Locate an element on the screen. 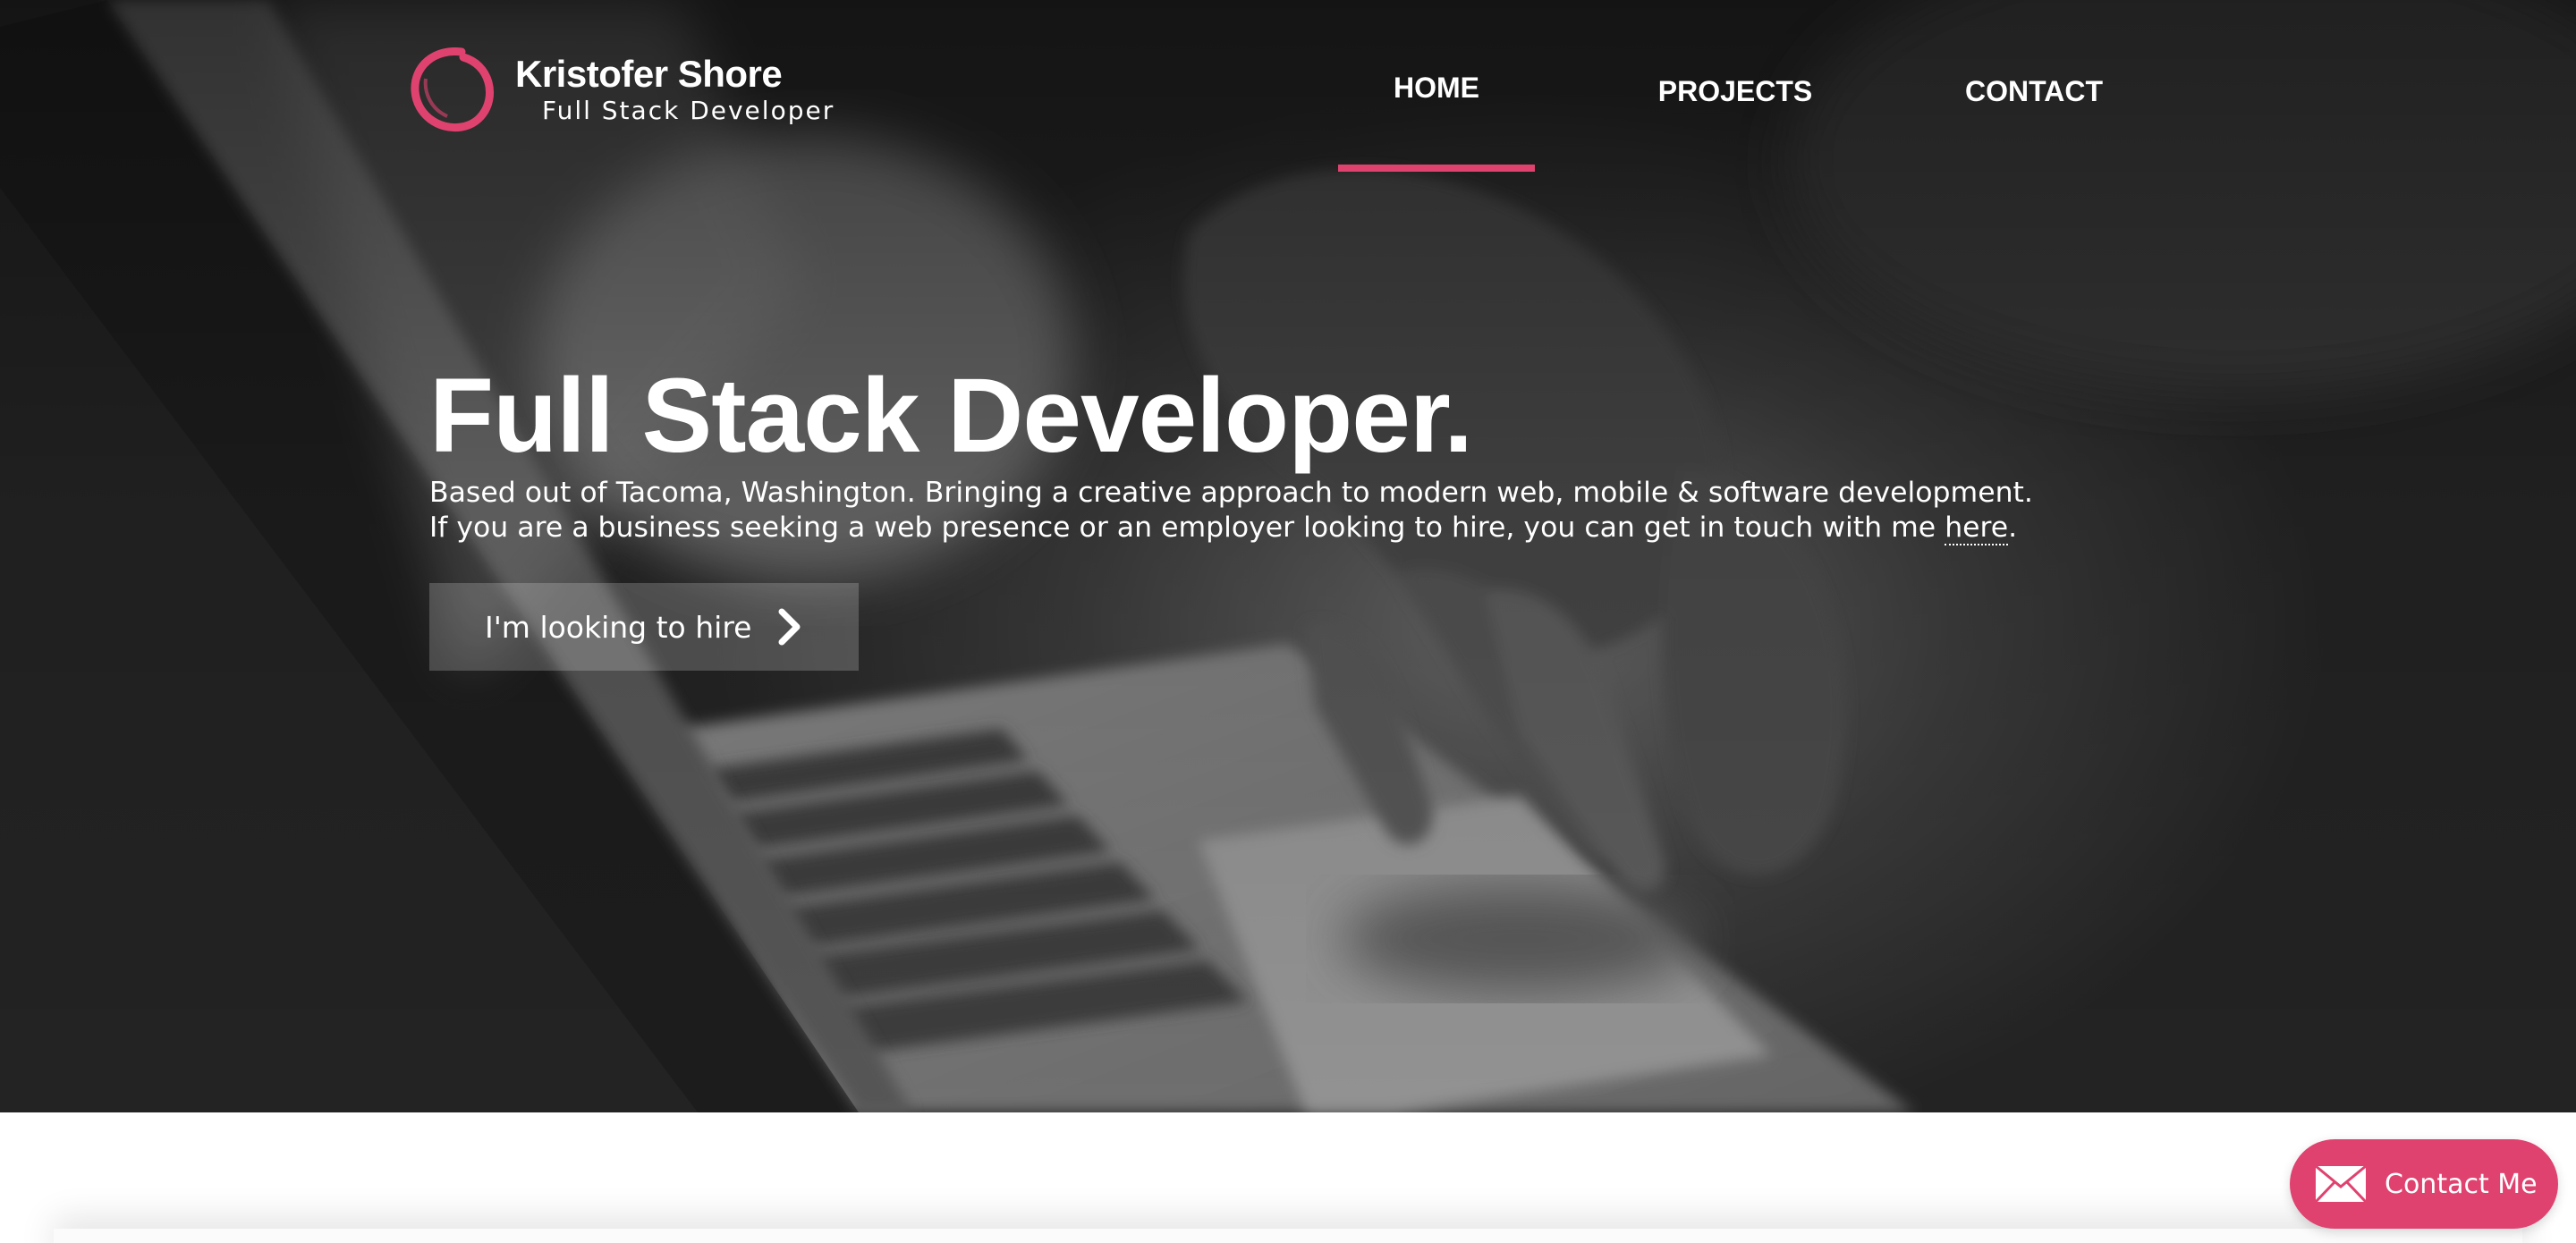  content-card is located at coordinates (1288, 1236).